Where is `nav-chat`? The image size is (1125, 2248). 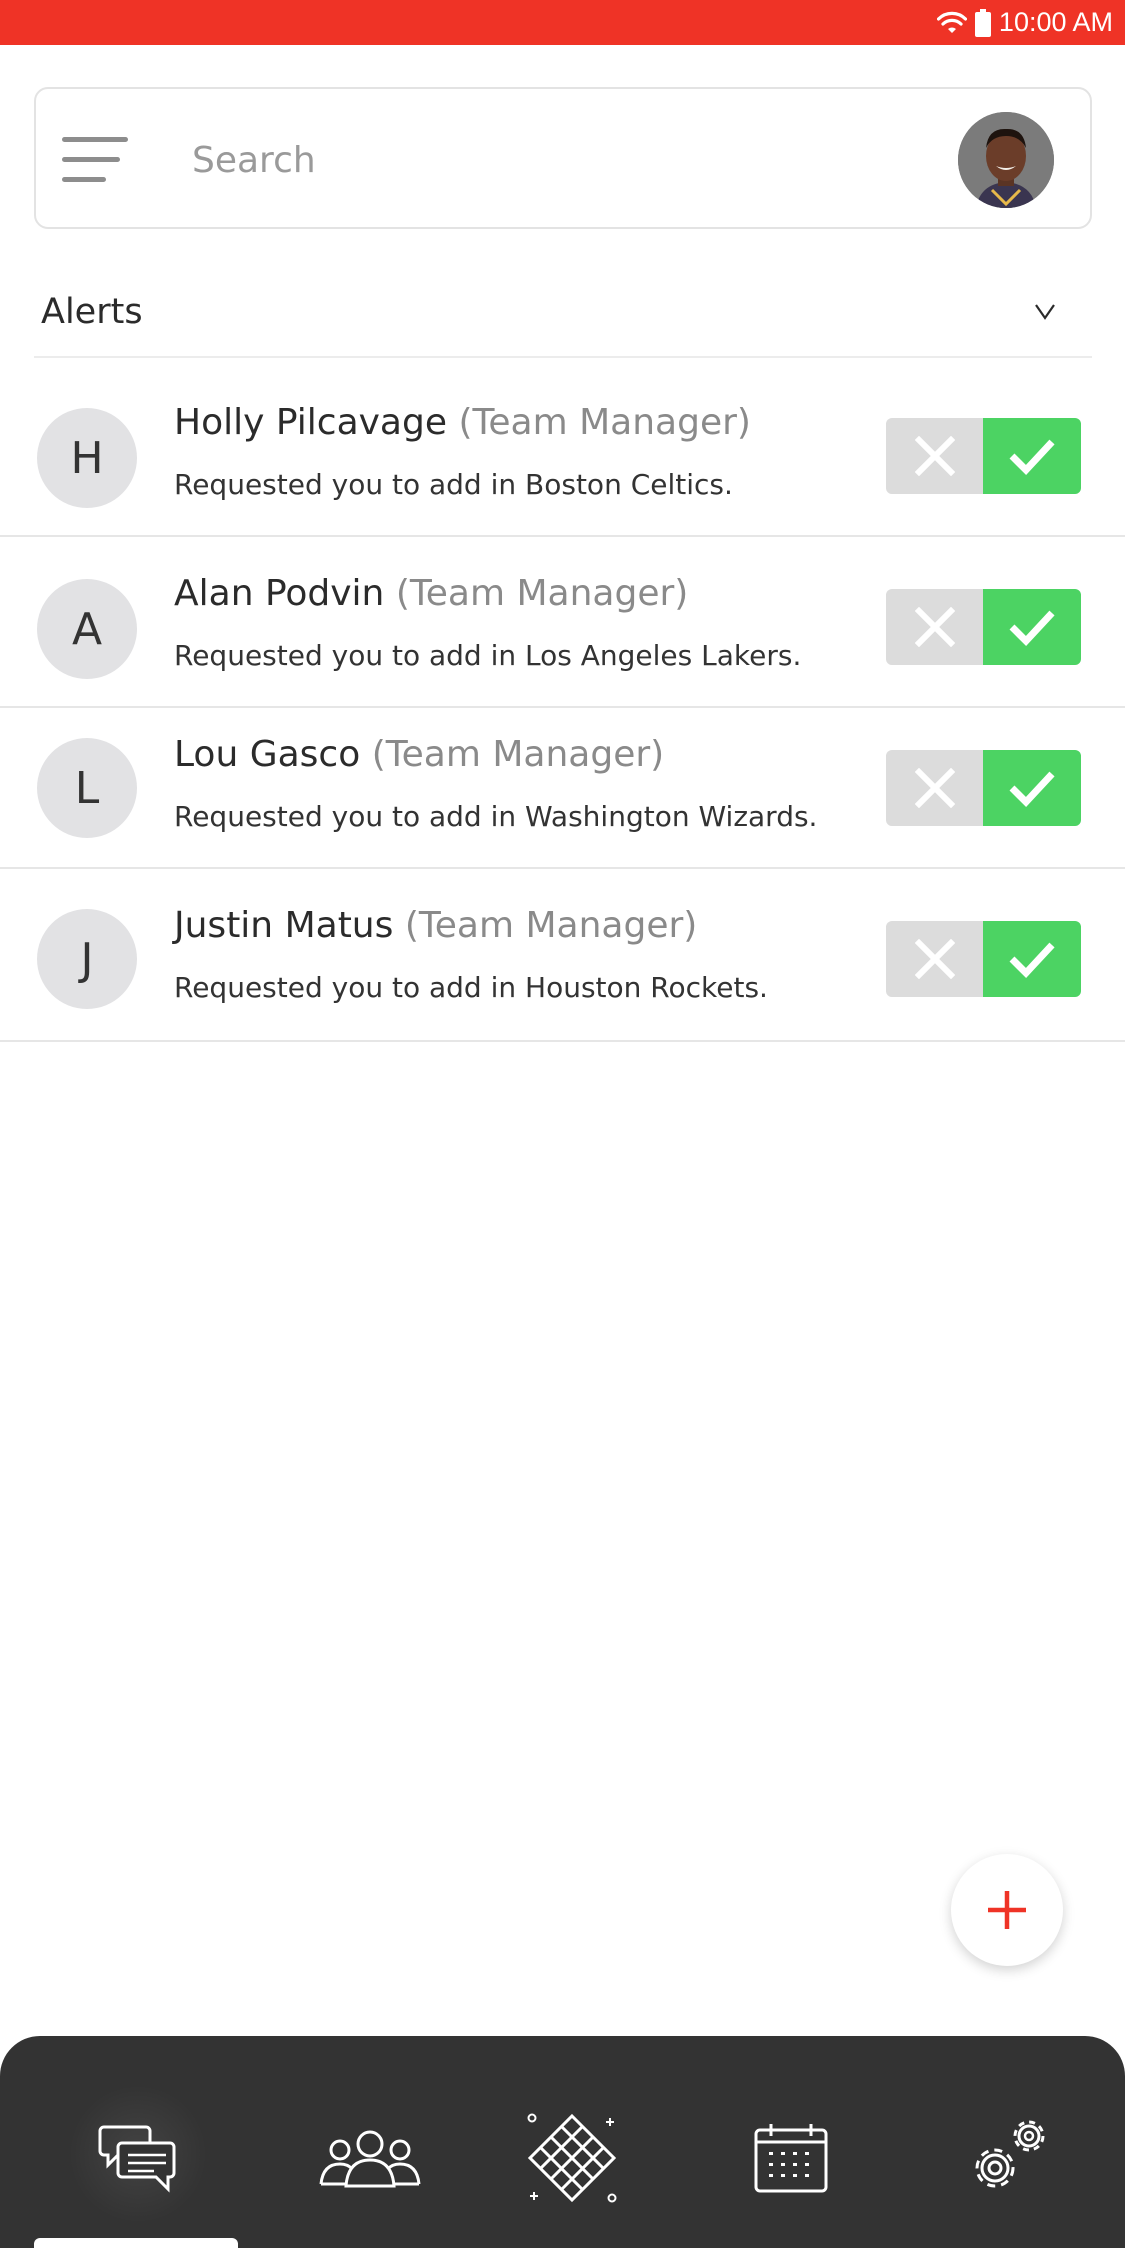
nav-chat is located at coordinates (138, 2158).